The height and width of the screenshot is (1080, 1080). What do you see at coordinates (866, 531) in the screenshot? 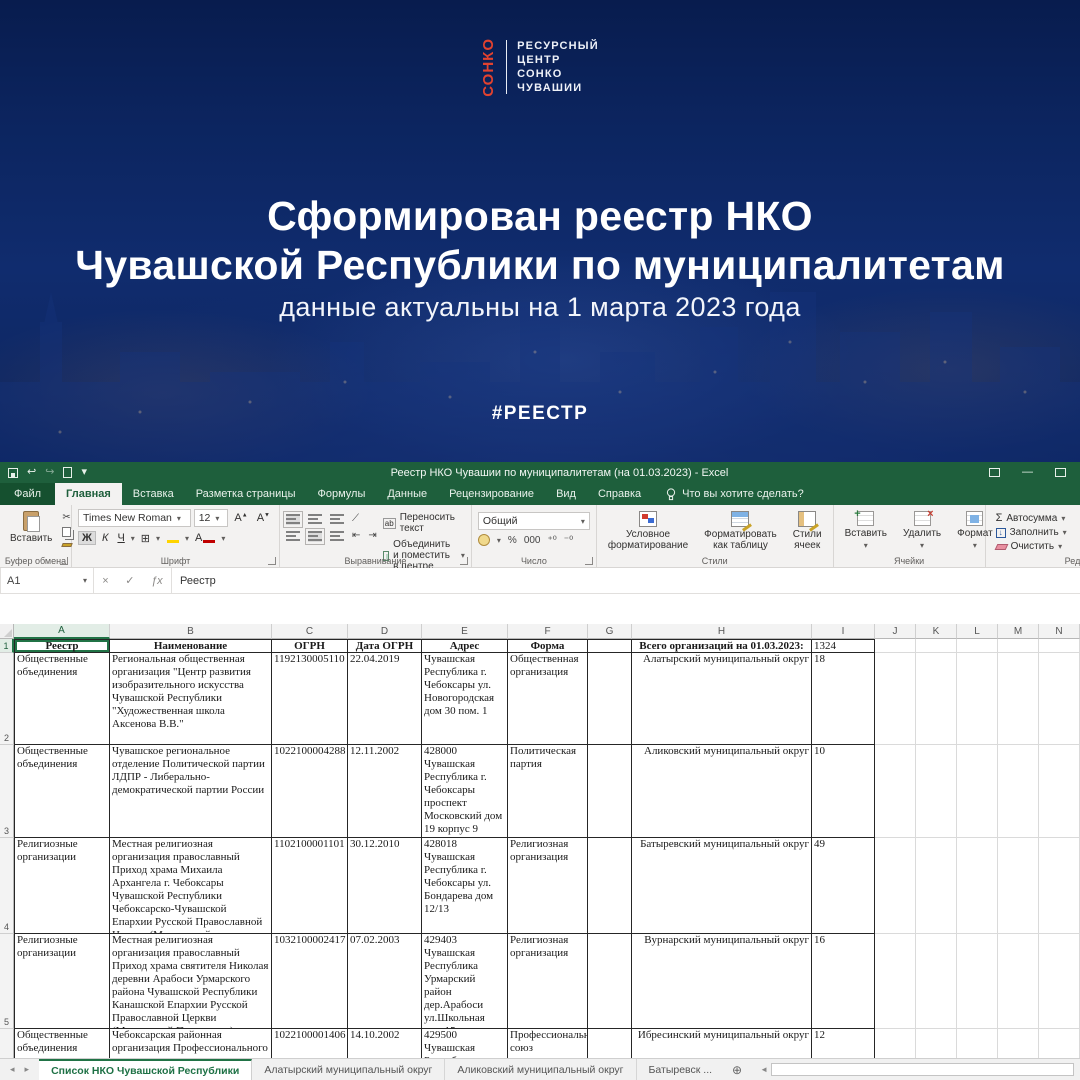
I see `insert-cells-button: + Вставить ▾` at bounding box center [866, 531].